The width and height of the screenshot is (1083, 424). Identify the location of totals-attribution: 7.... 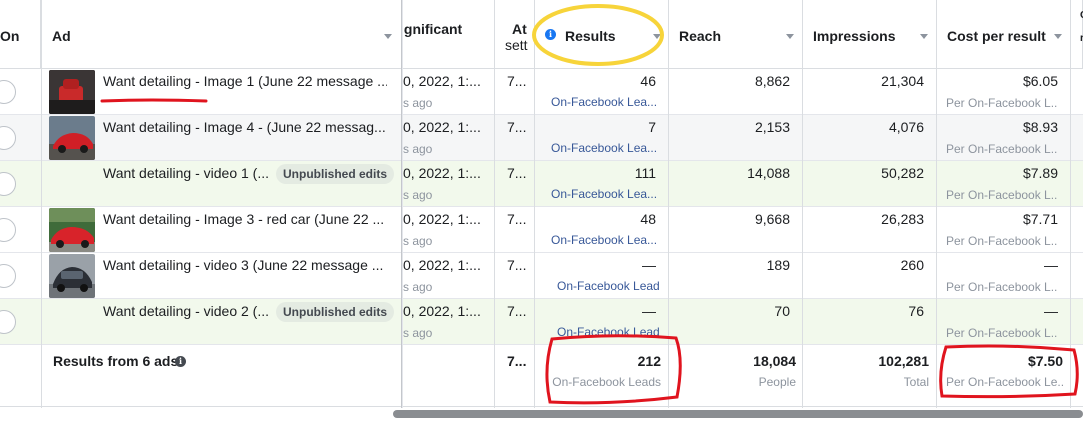
(517, 361).